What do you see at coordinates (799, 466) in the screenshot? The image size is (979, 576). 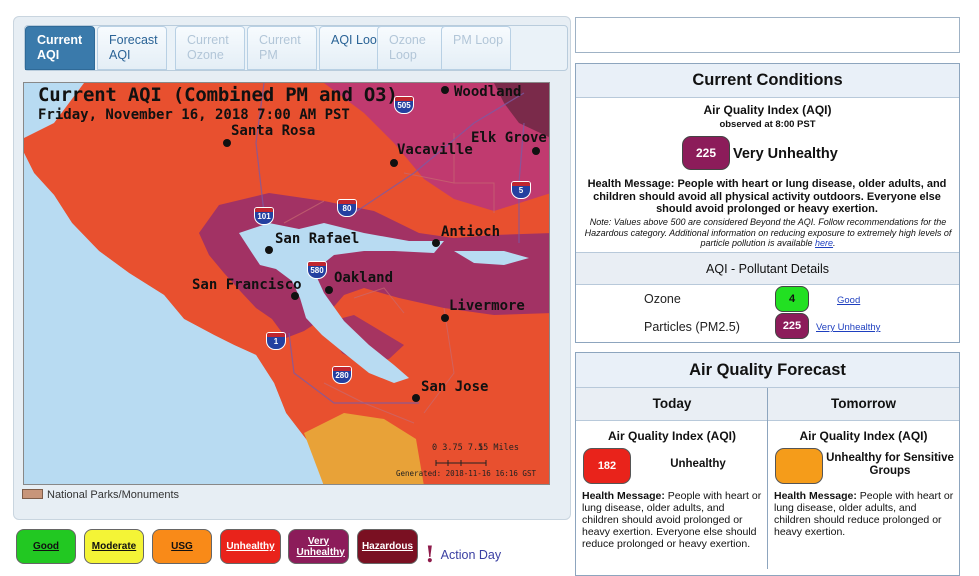 I see `forecast-tomorrow-badge` at bounding box center [799, 466].